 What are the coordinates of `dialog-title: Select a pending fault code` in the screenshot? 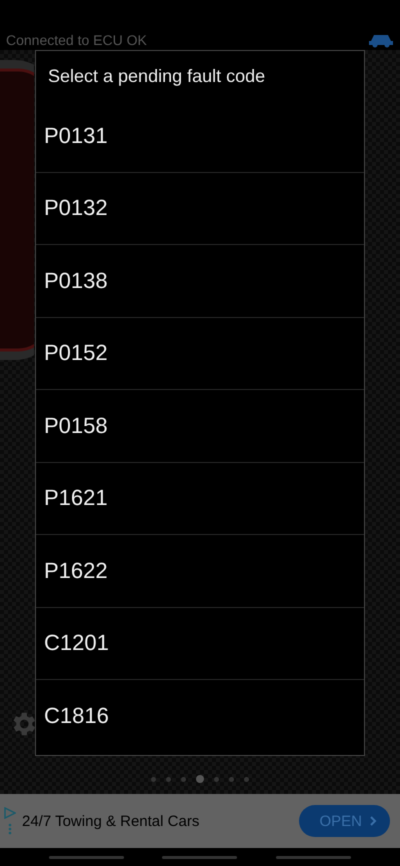 It's located at (156, 76).